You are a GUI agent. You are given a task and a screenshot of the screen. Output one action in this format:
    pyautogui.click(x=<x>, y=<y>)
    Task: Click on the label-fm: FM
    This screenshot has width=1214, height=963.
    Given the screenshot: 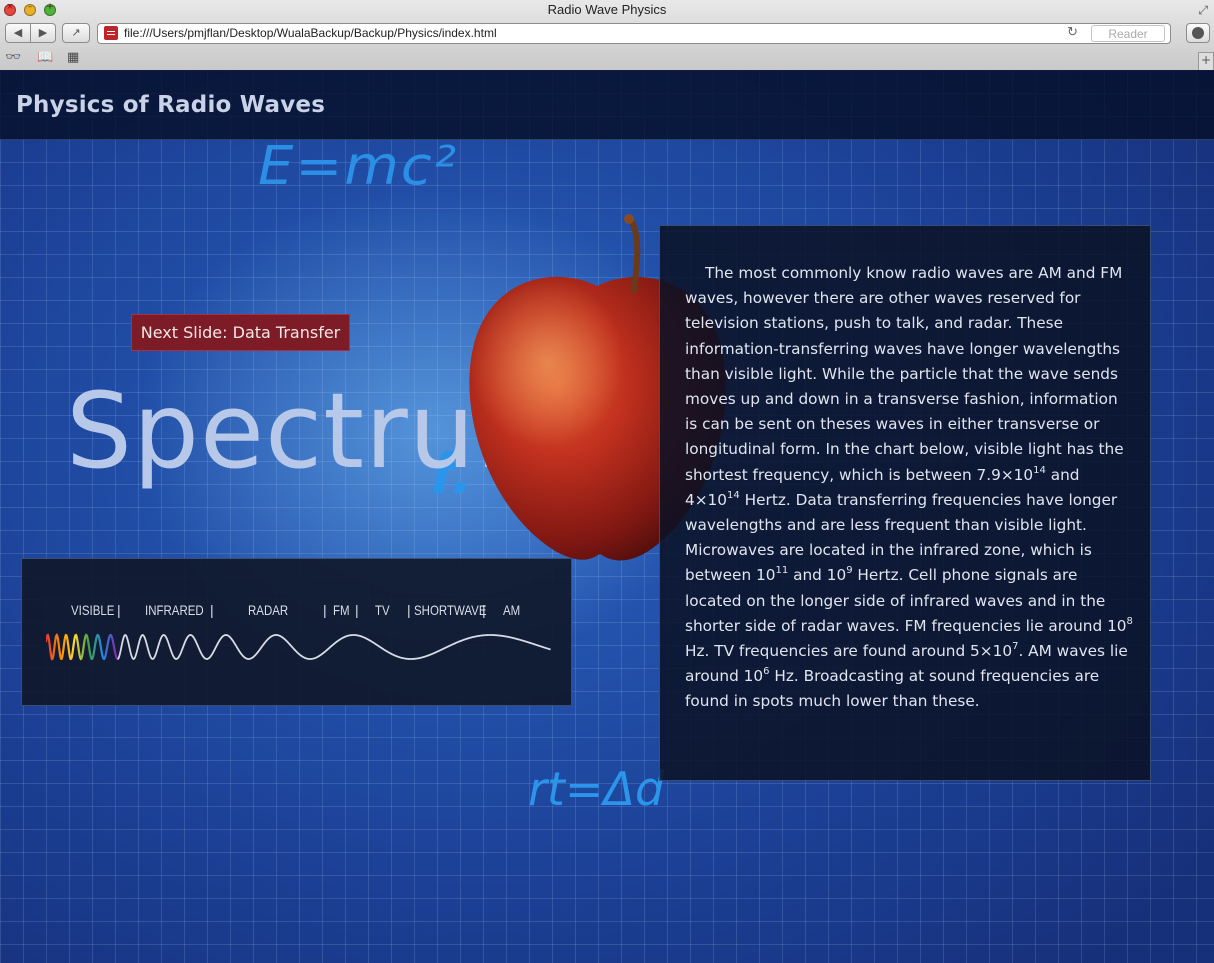 What is the action you would take?
    pyautogui.click(x=341, y=610)
    